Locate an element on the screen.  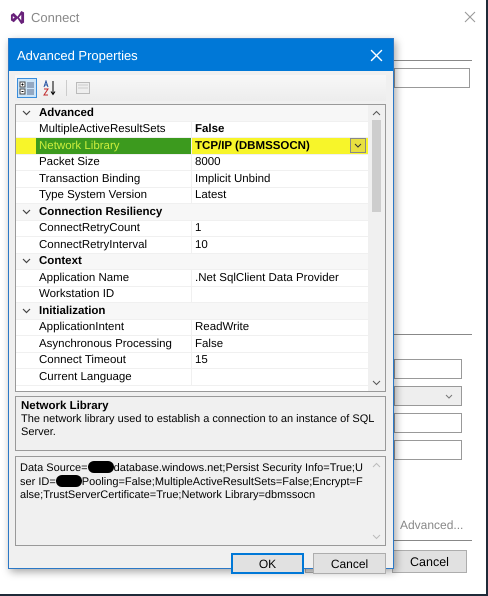
property-value: 15 is located at coordinates (201, 360).